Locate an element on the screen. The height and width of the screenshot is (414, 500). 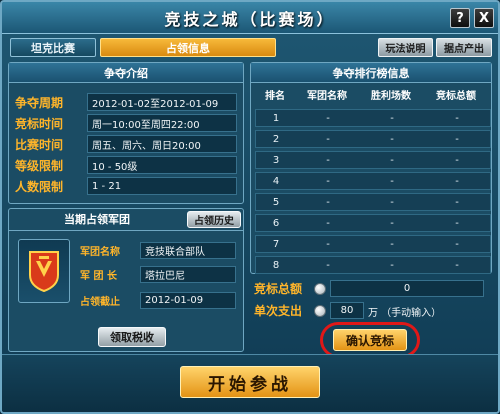
ranking-header: 排名 军团名称 胜利场数 竞标总额 is located at coordinates (373, 96).